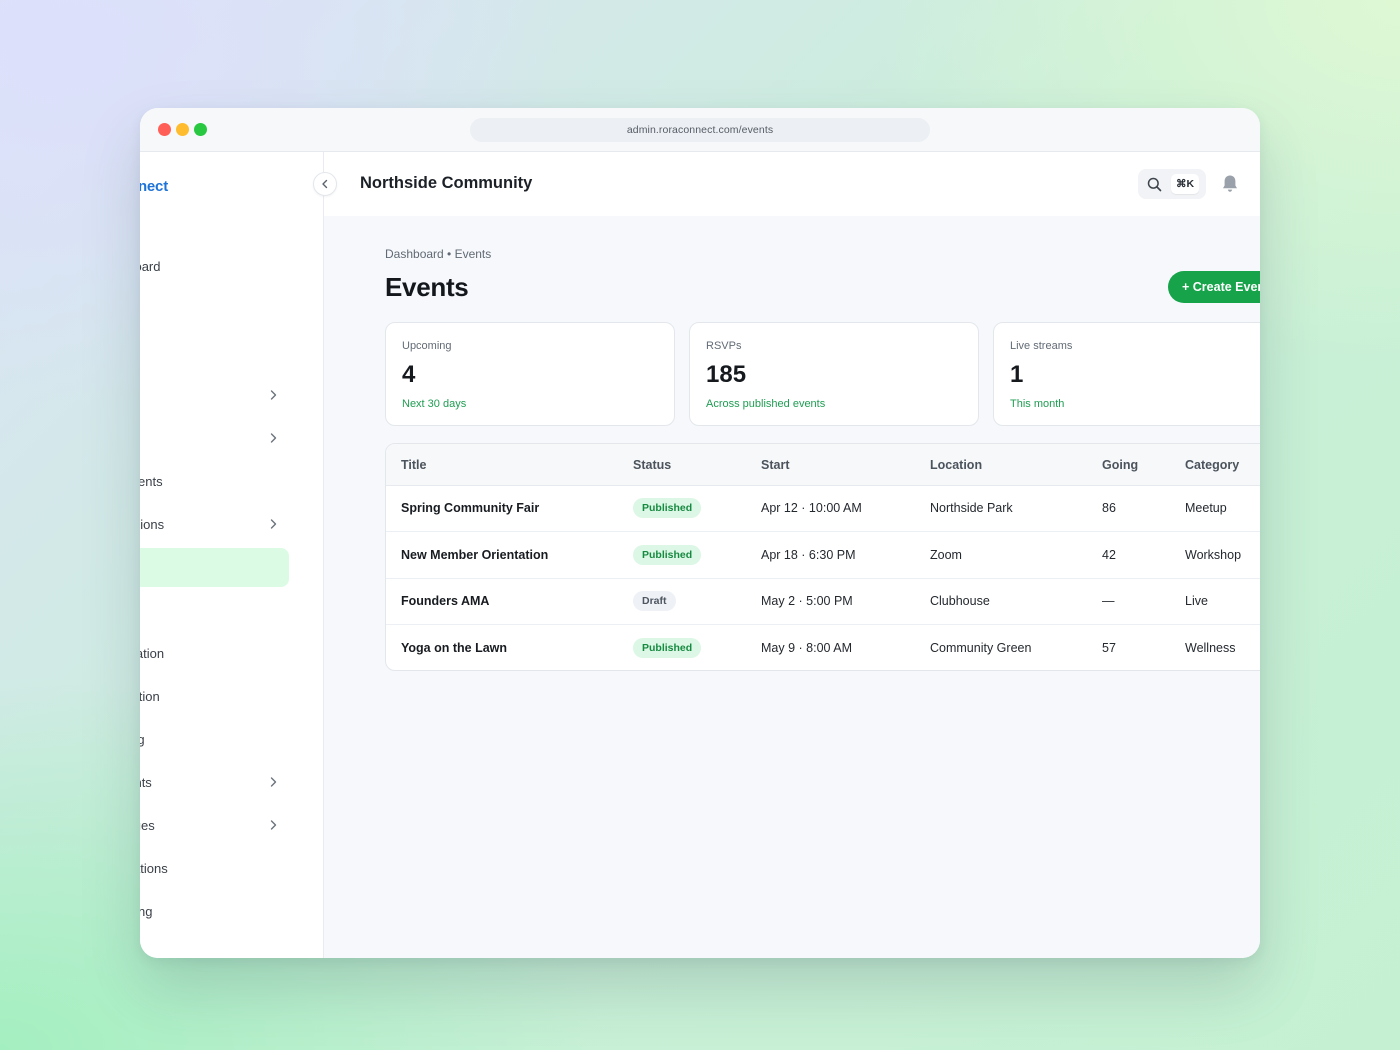  What do you see at coordinates (214, 395) in the screenshot?
I see `sidebar-nav-item: ns` at bounding box center [214, 395].